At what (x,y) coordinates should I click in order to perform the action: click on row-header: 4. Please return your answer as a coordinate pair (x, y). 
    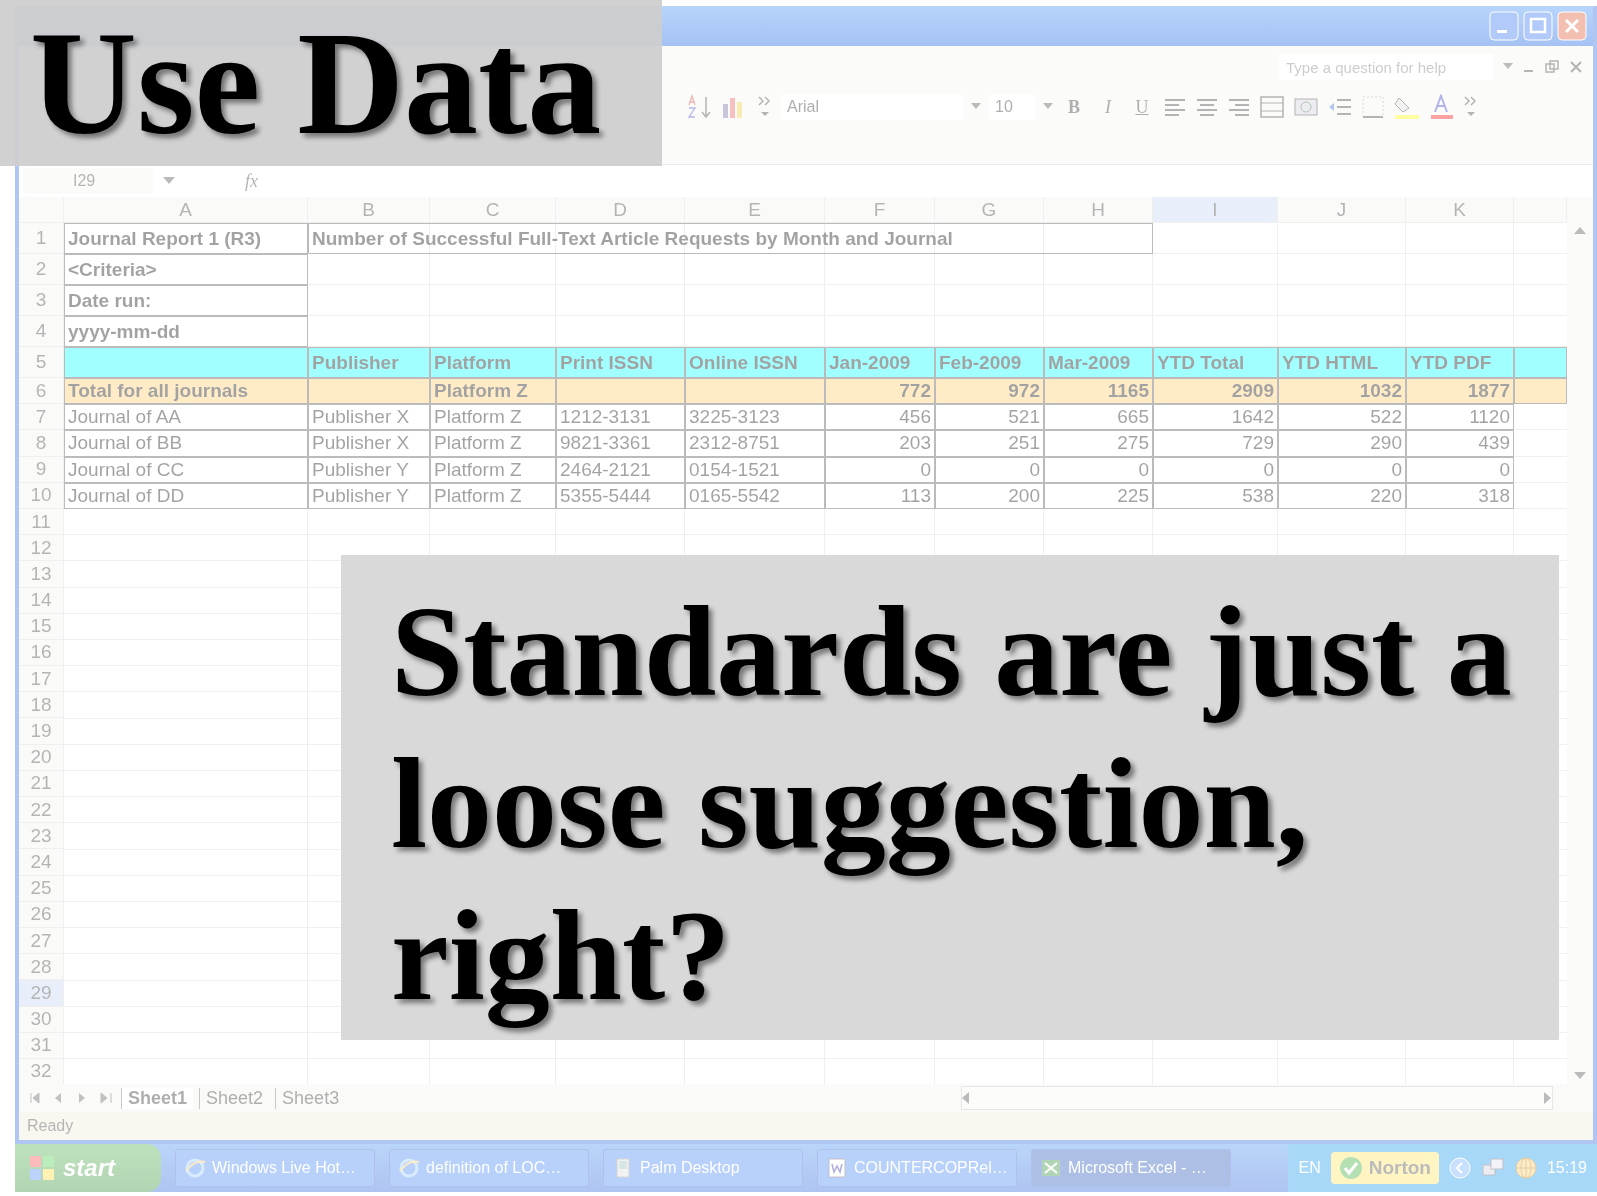
    Looking at the image, I should click on (41, 331).